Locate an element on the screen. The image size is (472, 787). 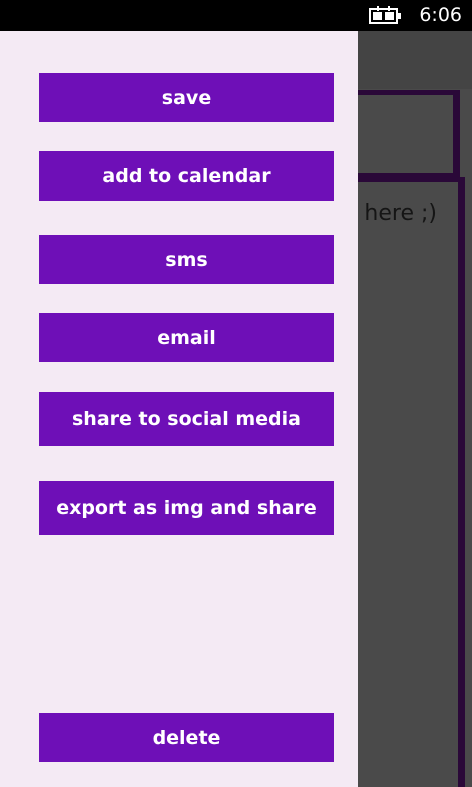
delete-button: delete is located at coordinates (186, 737).